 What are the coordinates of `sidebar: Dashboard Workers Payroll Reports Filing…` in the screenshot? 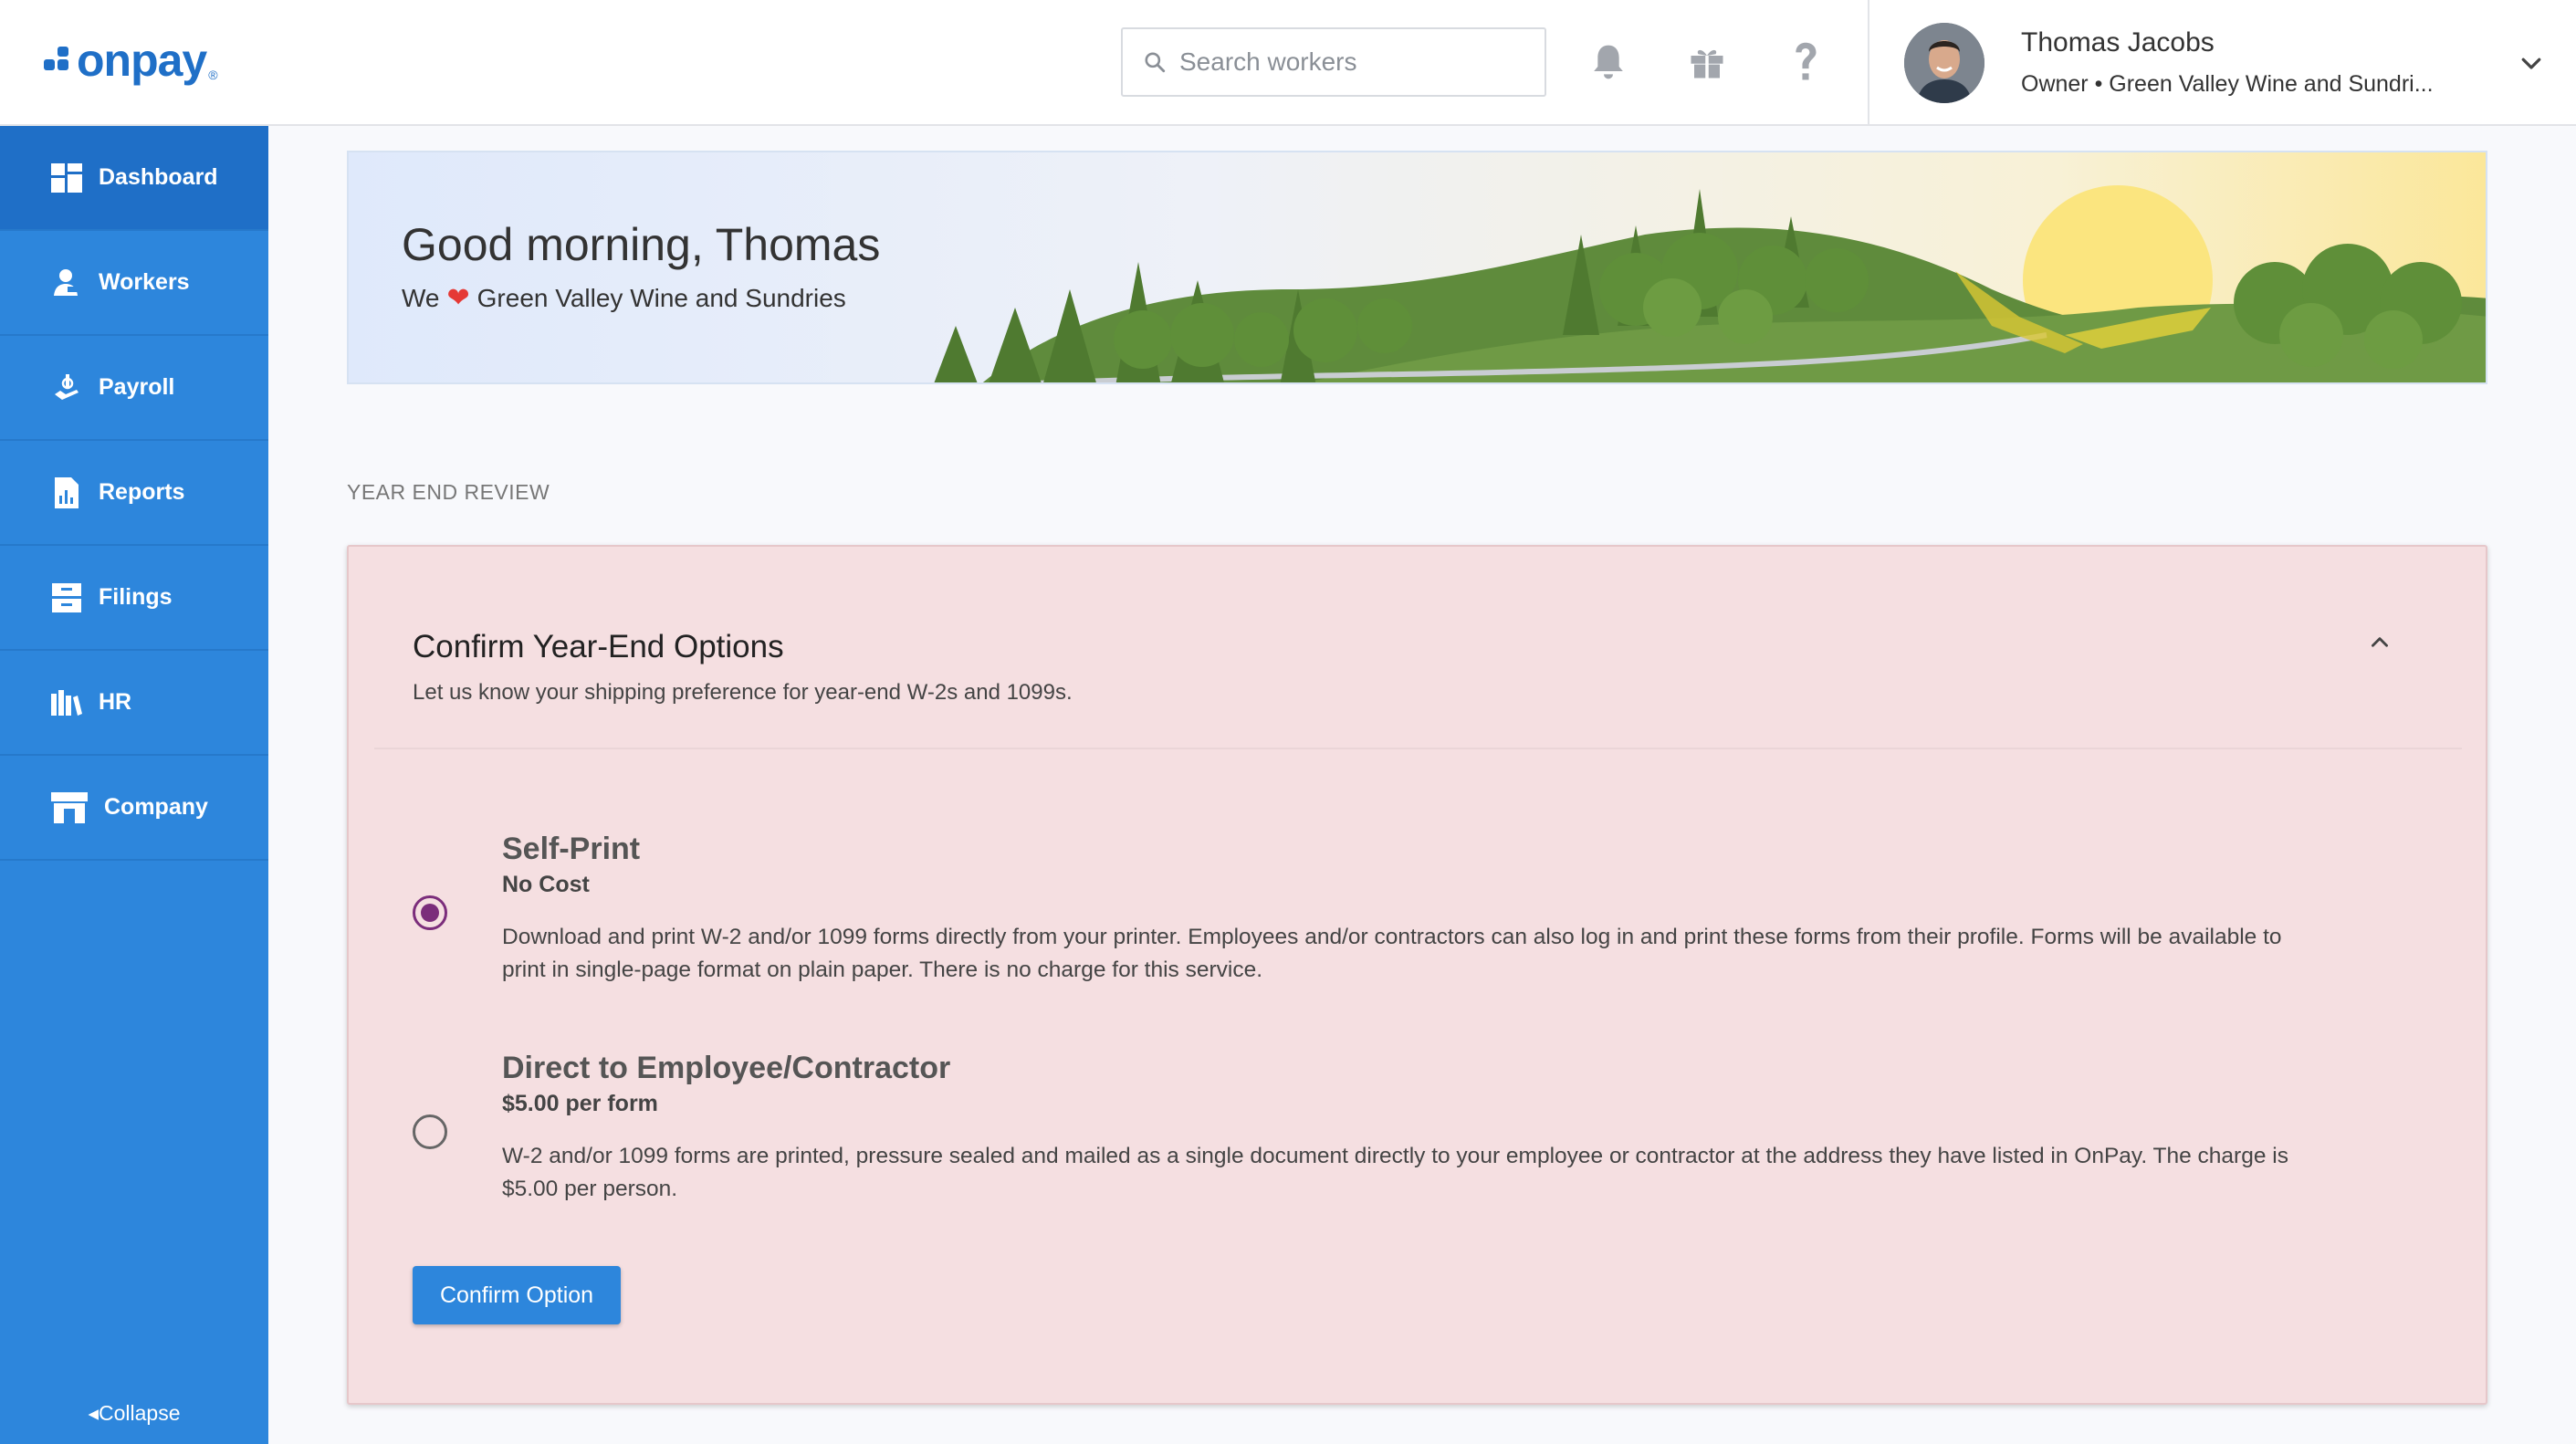 It's located at (134, 785).